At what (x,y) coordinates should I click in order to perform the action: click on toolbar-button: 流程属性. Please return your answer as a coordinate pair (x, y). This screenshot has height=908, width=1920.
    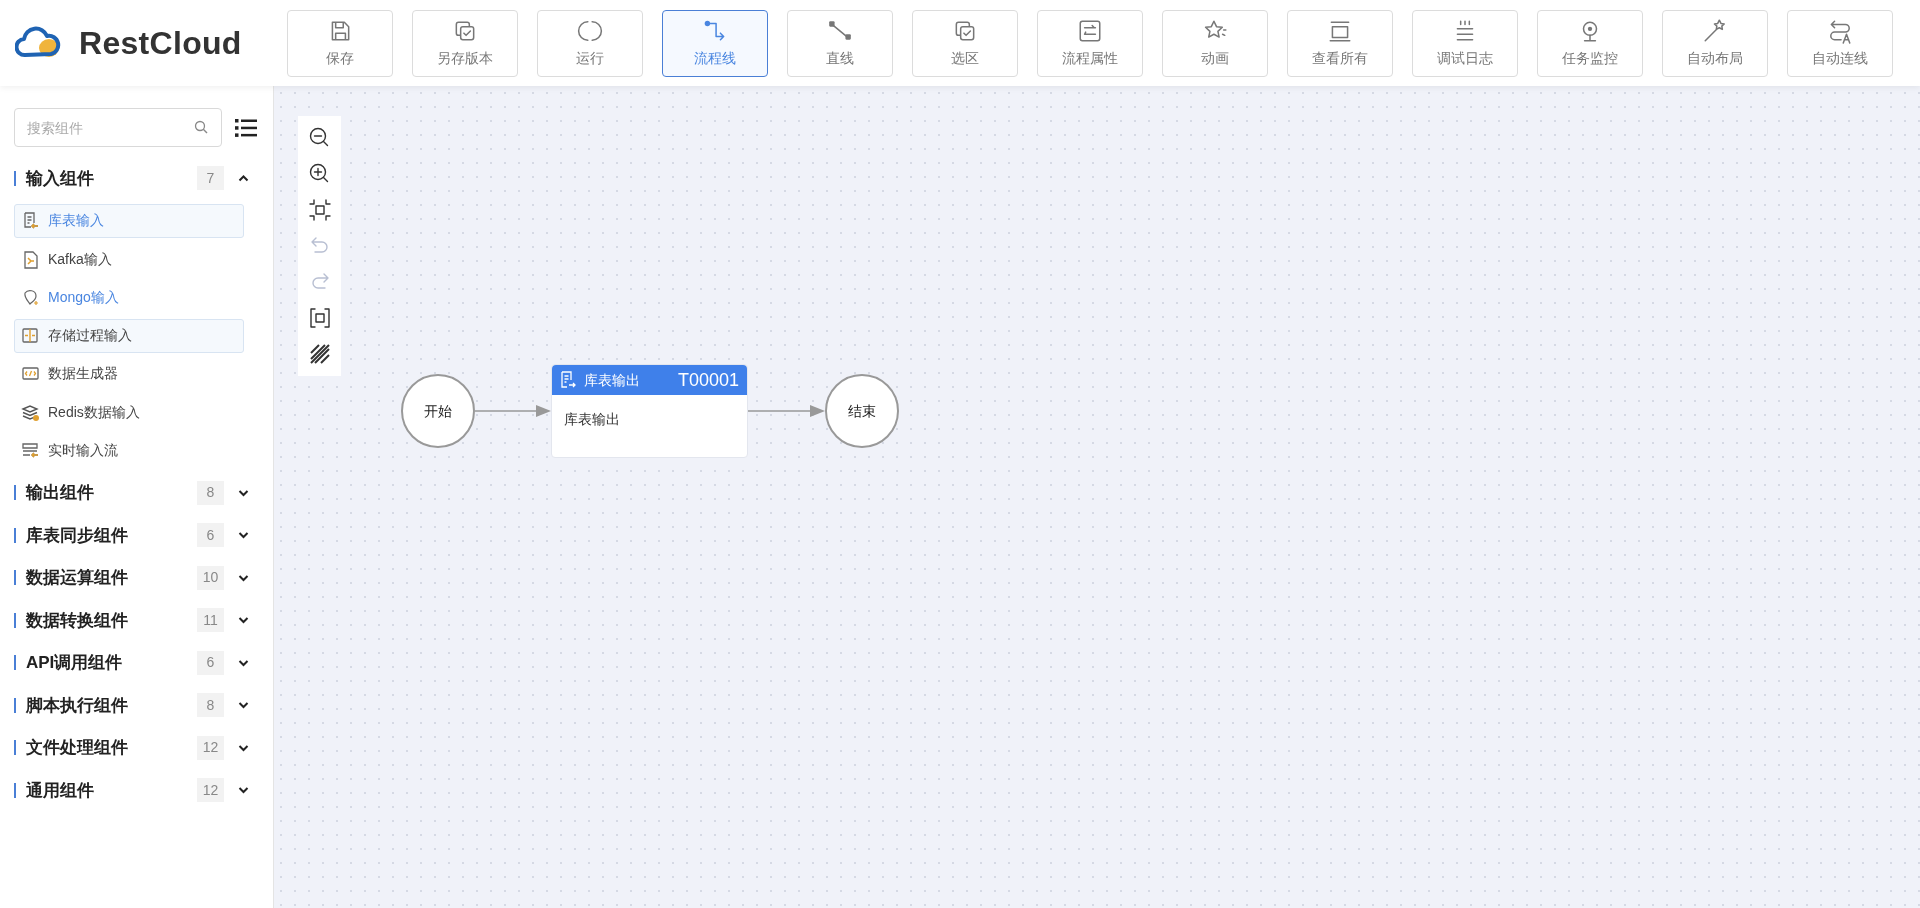
    Looking at the image, I should click on (1090, 43).